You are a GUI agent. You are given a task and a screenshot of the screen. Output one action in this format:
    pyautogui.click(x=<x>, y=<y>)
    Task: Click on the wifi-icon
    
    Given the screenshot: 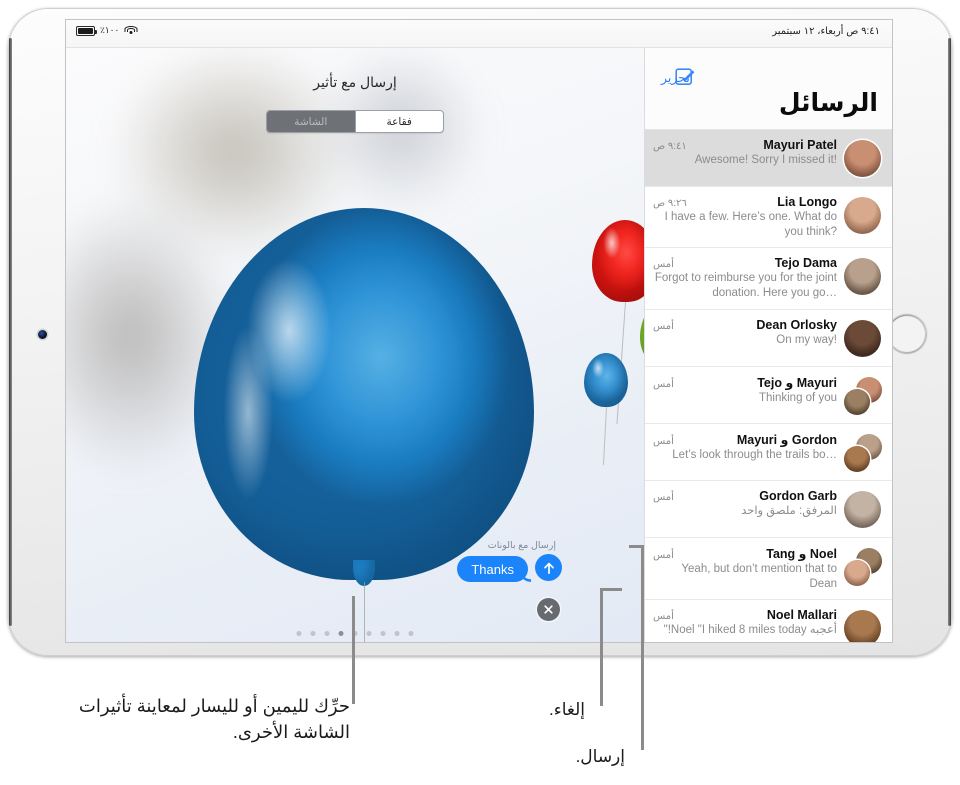 What is the action you would take?
    pyautogui.click(x=131, y=30)
    